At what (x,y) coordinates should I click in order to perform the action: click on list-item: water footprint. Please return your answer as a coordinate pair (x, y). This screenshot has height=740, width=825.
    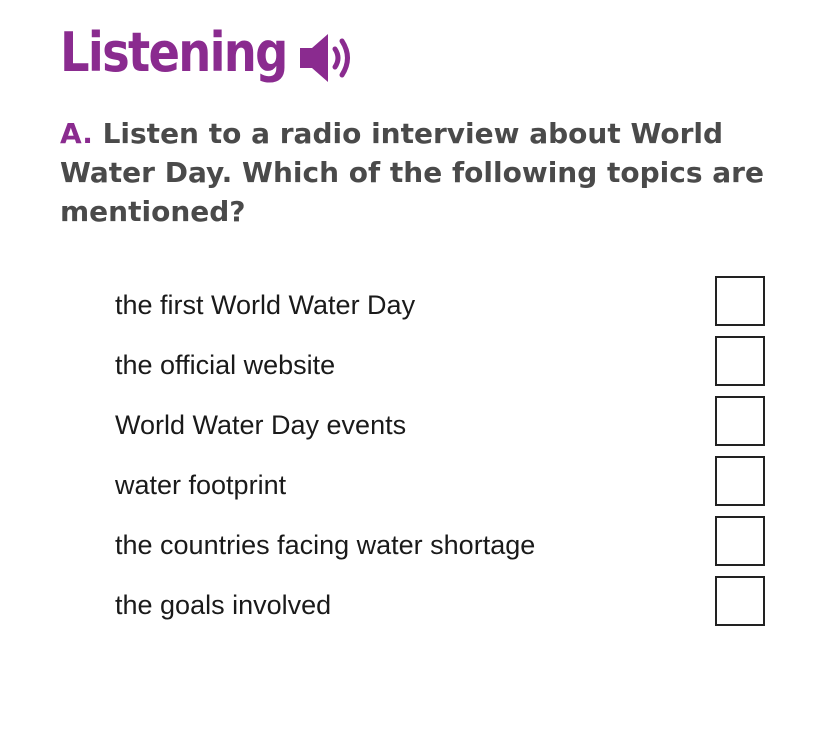
    Looking at the image, I should click on (412, 486).